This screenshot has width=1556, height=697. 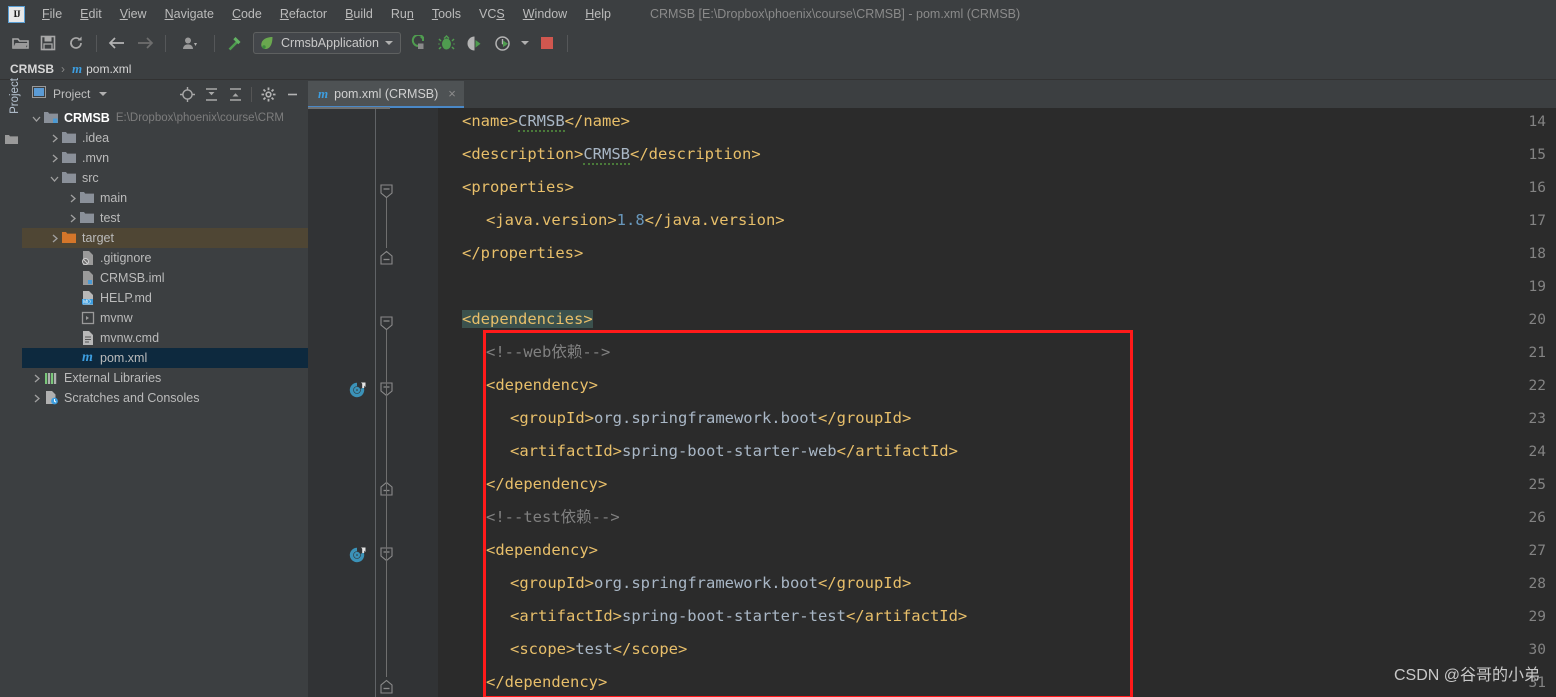 What do you see at coordinates (165, 138) in the screenshot?
I see `tree-item-idea: .idea` at bounding box center [165, 138].